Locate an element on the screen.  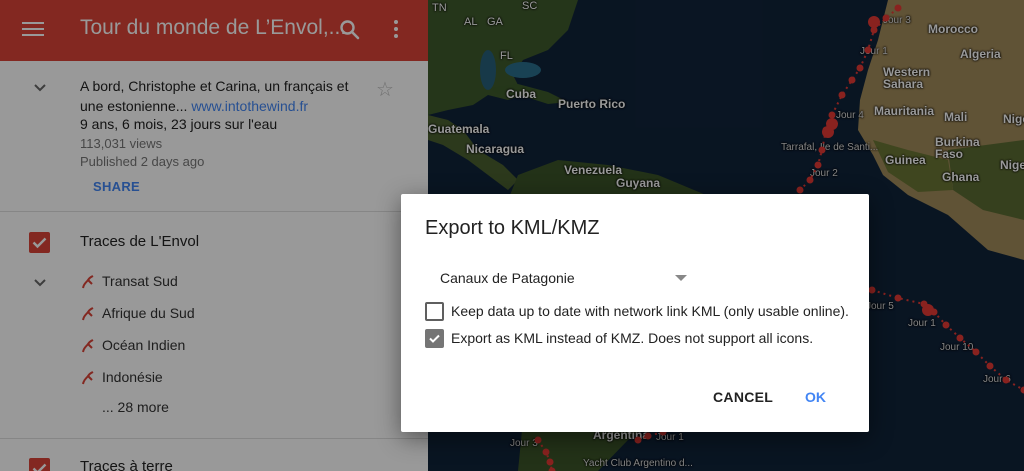
kml-checkbox is located at coordinates (434, 338).